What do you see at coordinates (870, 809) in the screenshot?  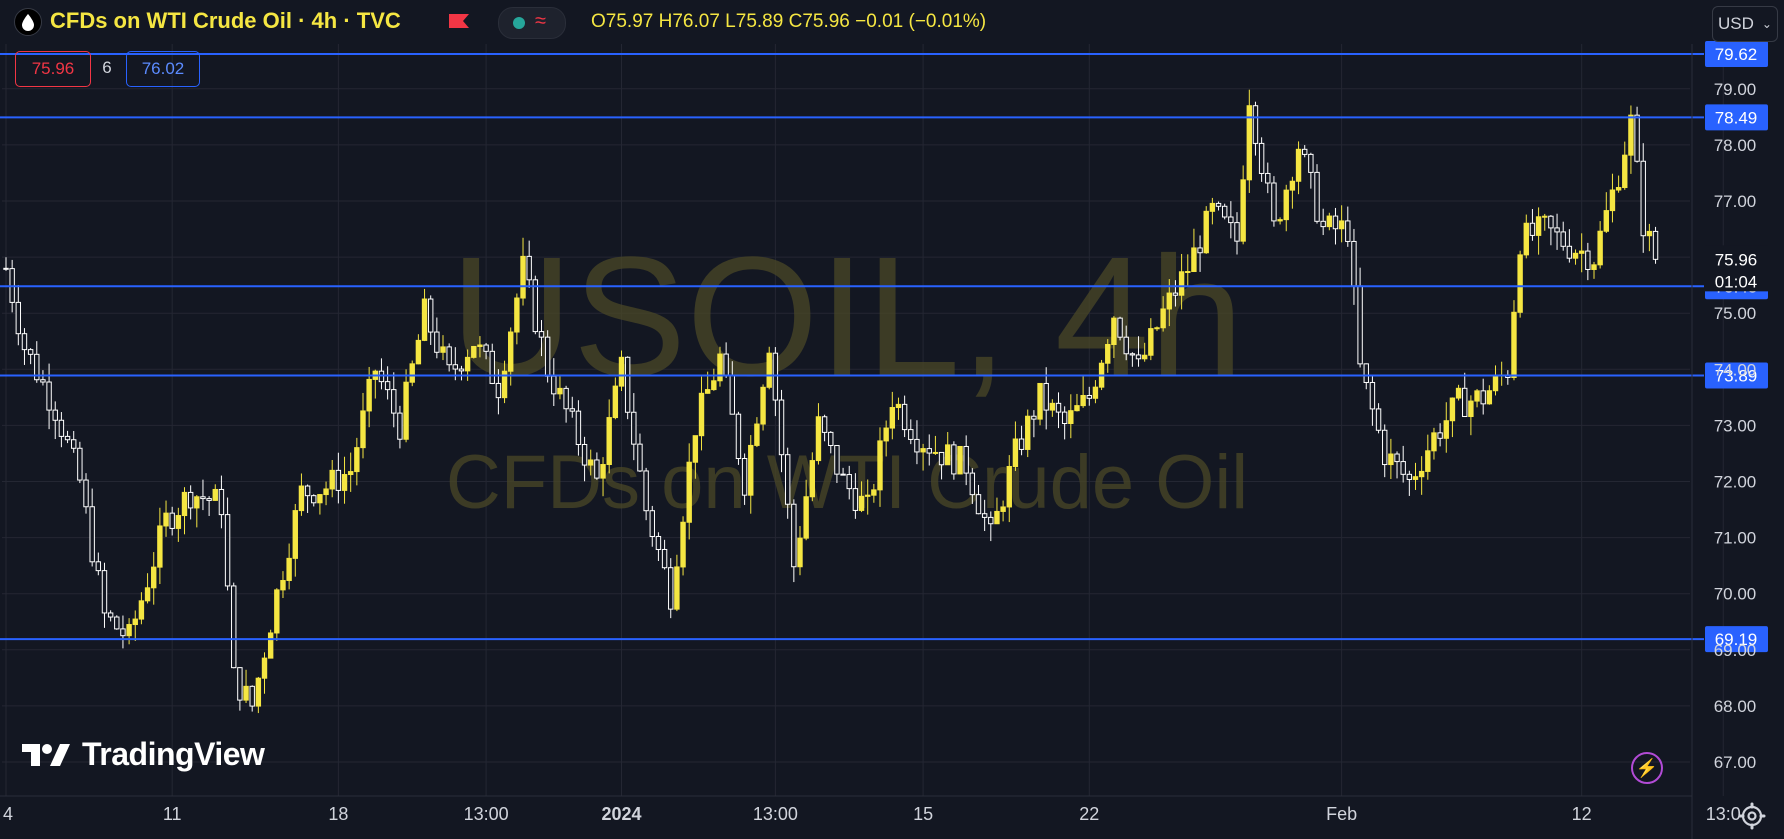 I see `time-axis: 4 11 18 13:00 2024 13:00 15 22 Feb 12 13:0` at bounding box center [870, 809].